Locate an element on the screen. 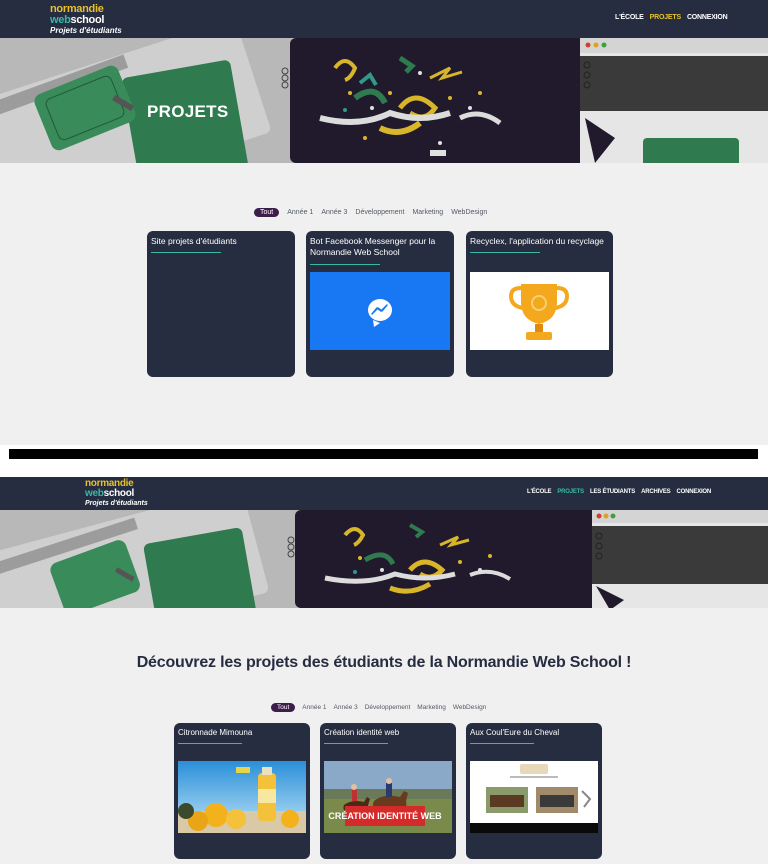 This screenshot has height=864, width=768. screenshot-divider is located at coordinates (383, 454).